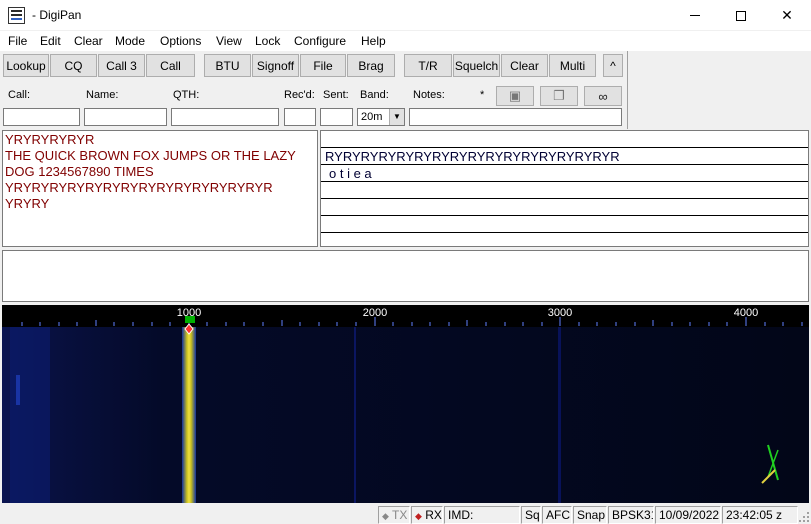 The height and width of the screenshot is (524, 811). I want to click on call-label: Call:, so click(19, 95).